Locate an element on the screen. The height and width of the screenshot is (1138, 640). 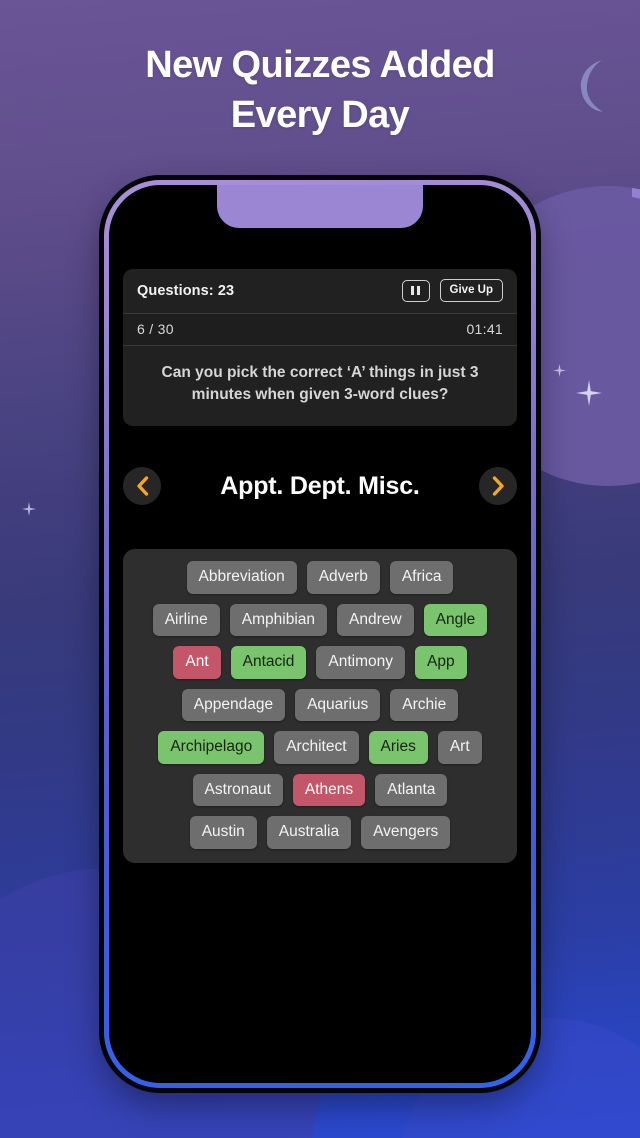
answer-tile: Angle is located at coordinates (455, 619).